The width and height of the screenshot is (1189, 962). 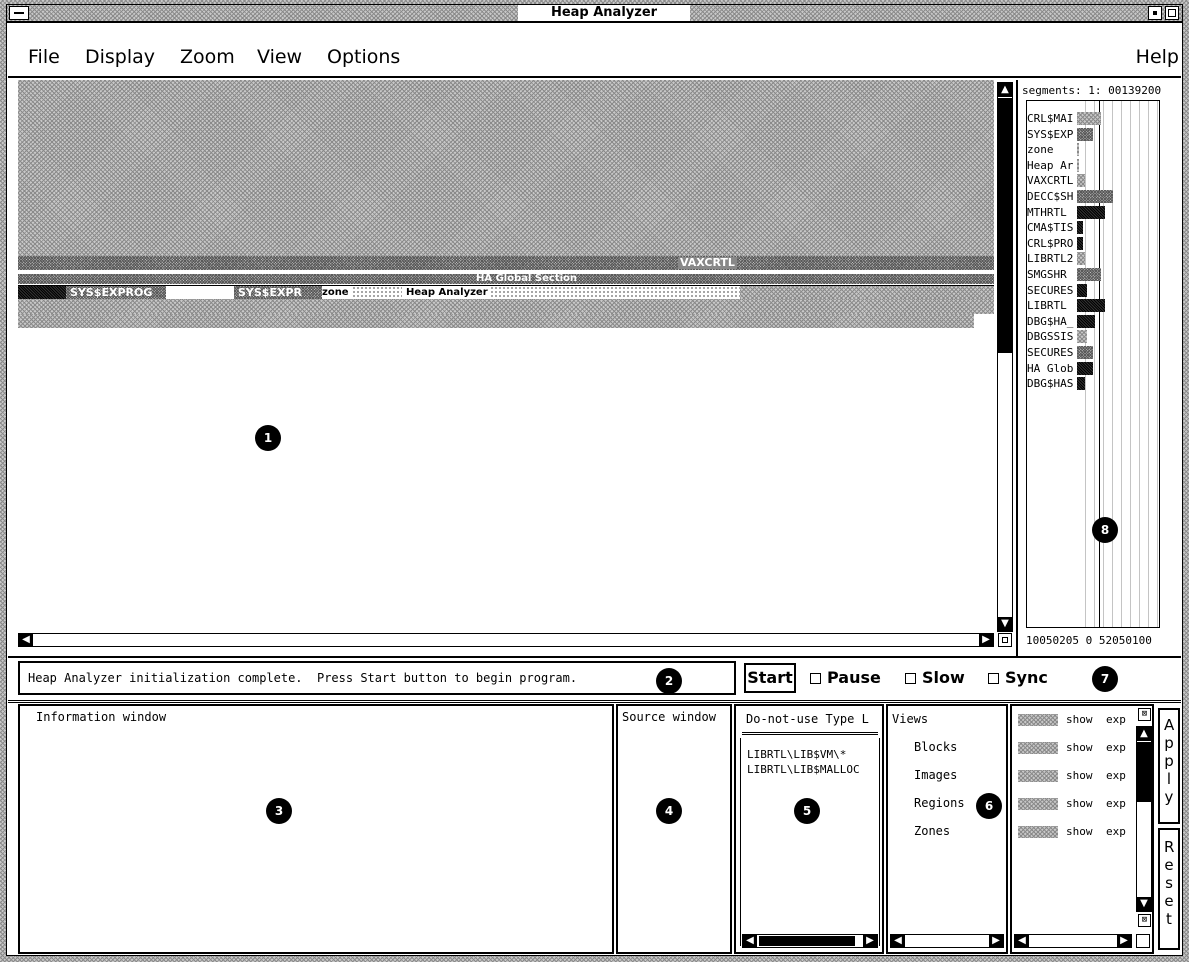 What do you see at coordinates (796, 754) in the screenshot?
I see `list-item: LIBRTL\LIB$VM\*` at bounding box center [796, 754].